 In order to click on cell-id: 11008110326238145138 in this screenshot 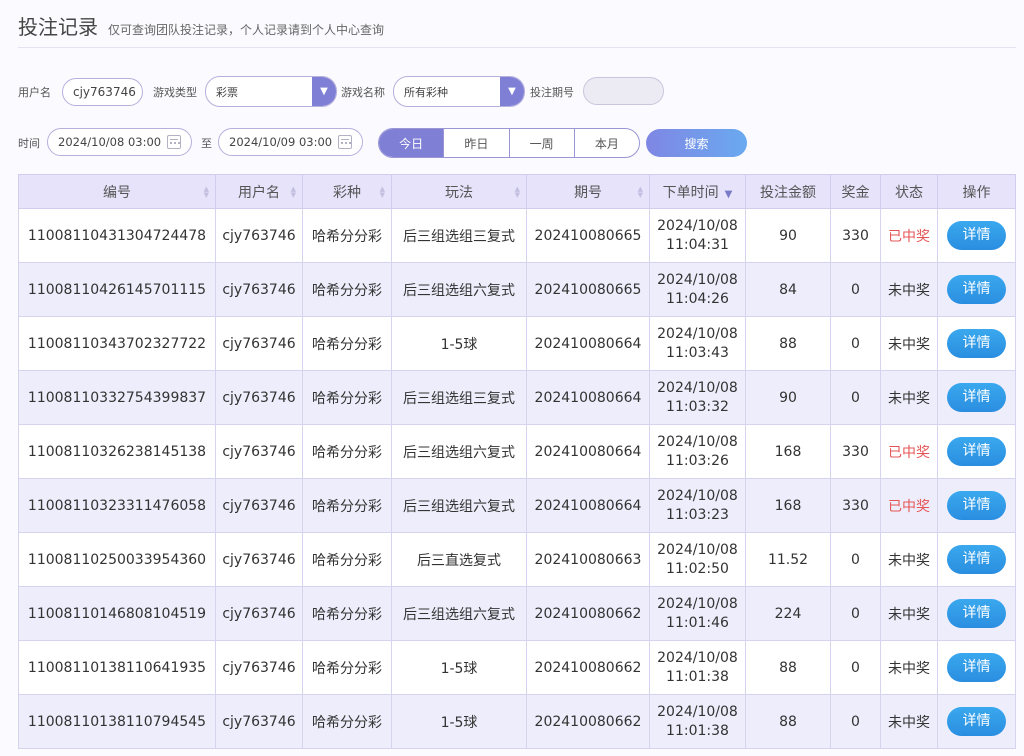, I will do `click(117, 451)`.